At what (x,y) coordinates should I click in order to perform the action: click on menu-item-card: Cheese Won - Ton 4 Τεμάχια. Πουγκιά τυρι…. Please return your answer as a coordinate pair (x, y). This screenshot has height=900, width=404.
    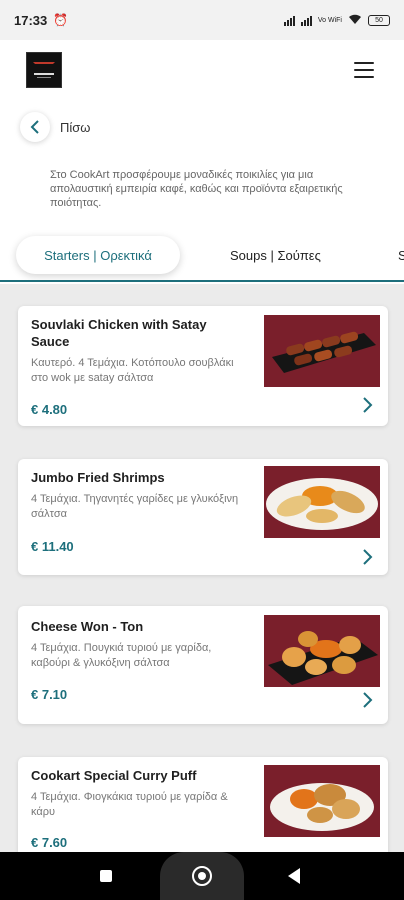
    Looking at the image, I should click on (203, 665).